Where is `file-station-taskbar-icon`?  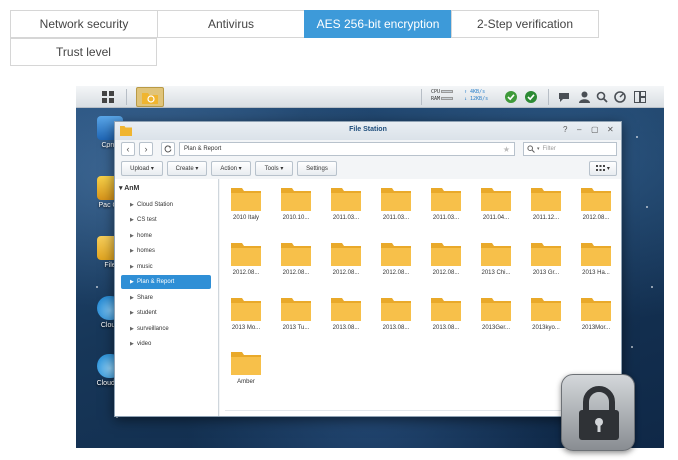 file-station-taskbar-icon is located at coordinates (150, 97).